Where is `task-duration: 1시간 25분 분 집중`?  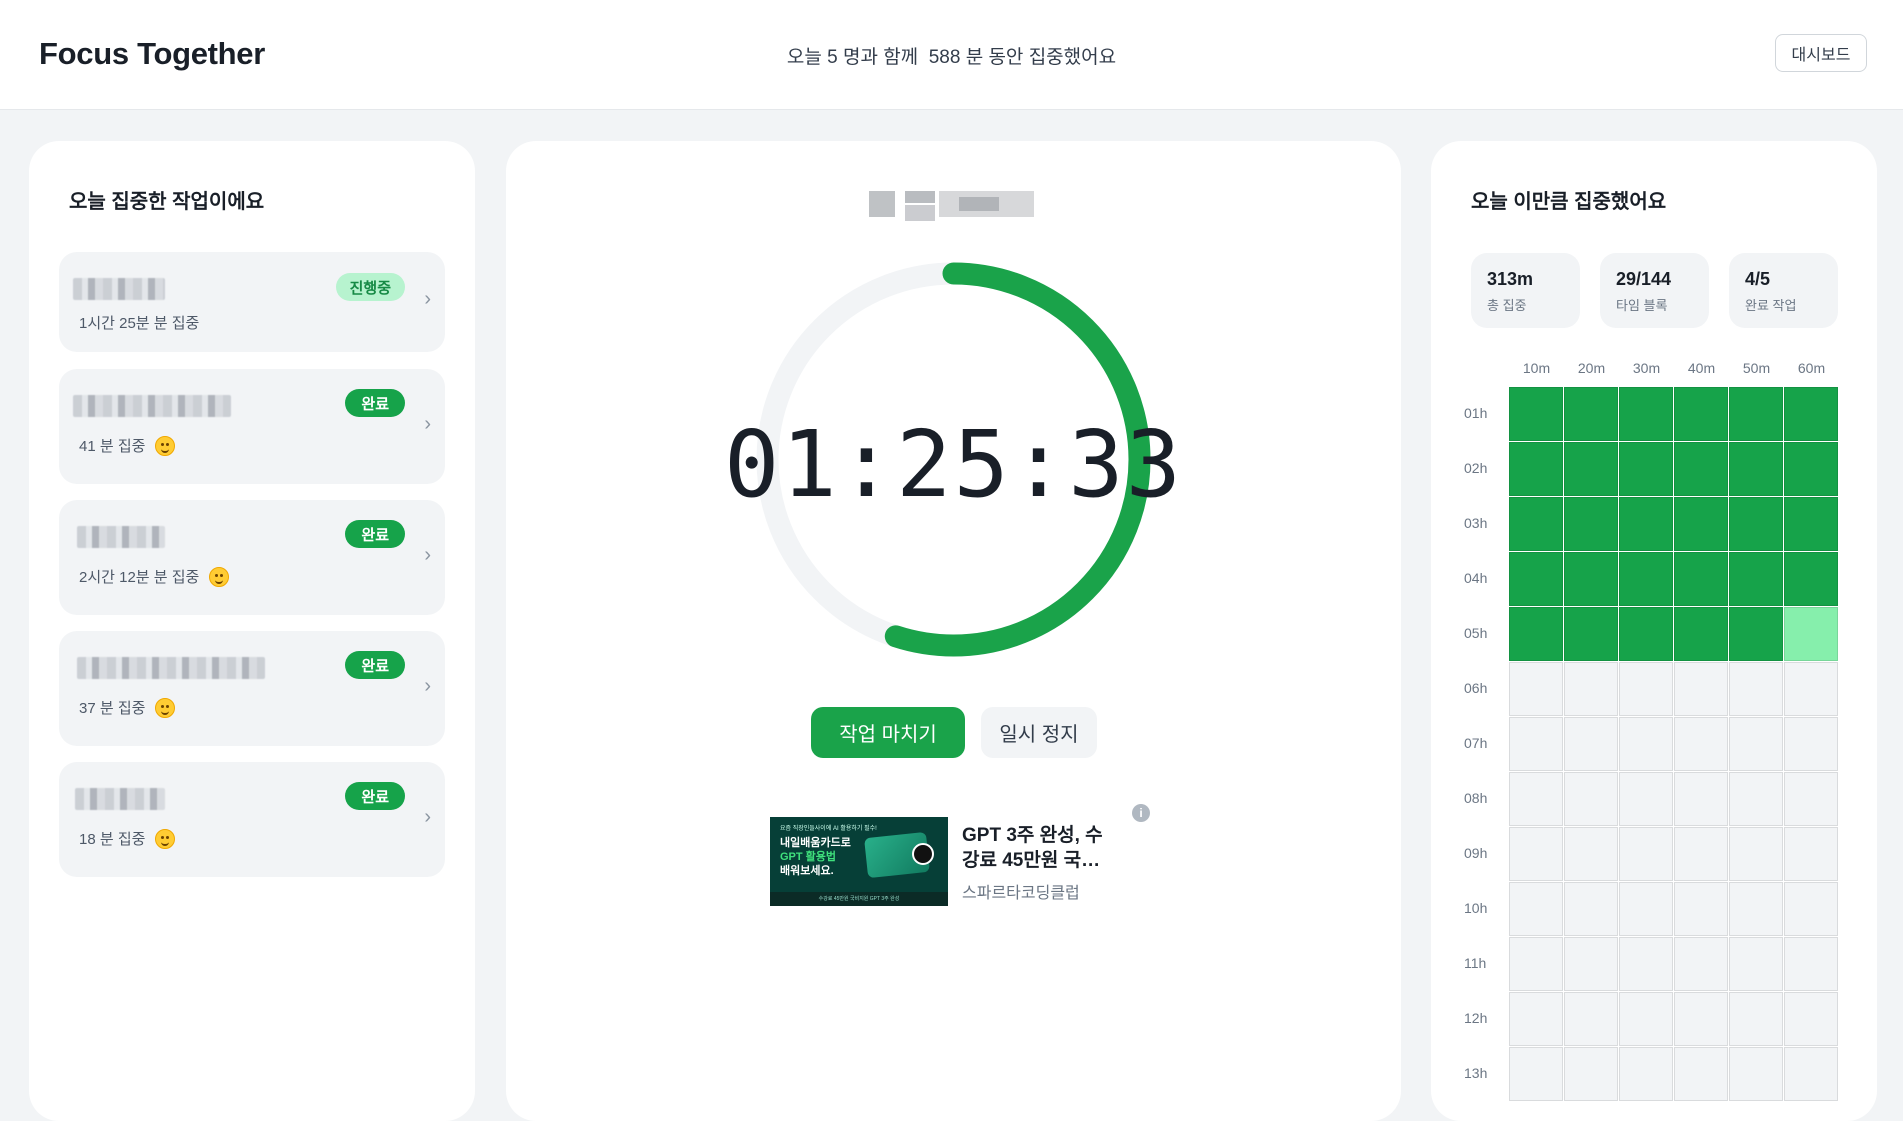
task-duration: 1시간 25분 분 집중 is located at coordinates (139, 322).